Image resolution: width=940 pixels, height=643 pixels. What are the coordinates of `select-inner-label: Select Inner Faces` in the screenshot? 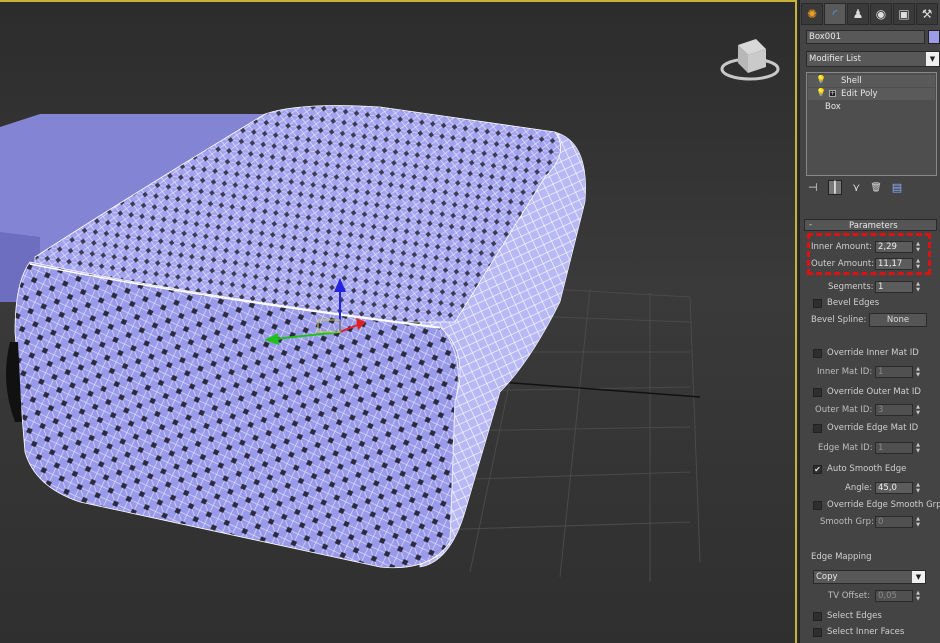 It's located at (866, 632).